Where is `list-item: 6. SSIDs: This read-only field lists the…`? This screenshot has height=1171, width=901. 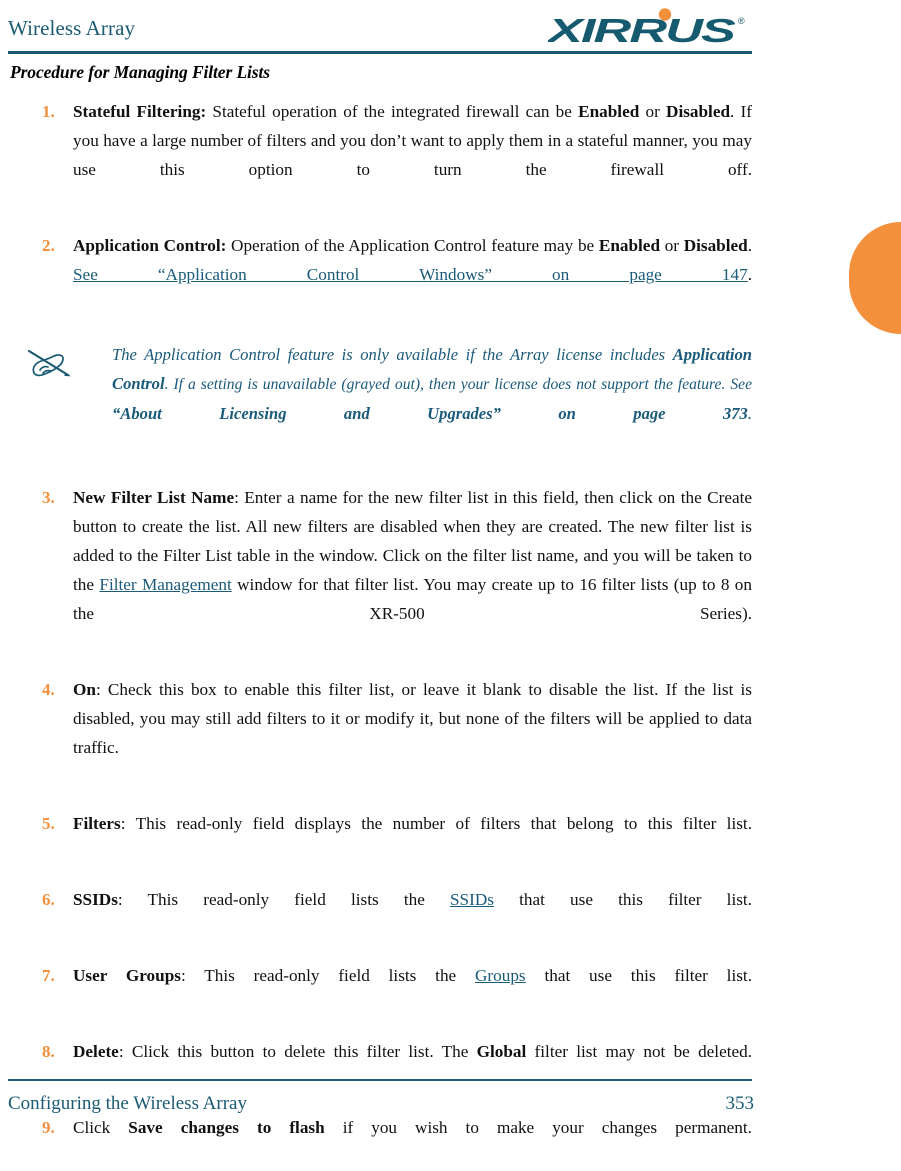 list-item: 6. SSIDs: This read-only field lists the… is located at coordinates (450, 914).